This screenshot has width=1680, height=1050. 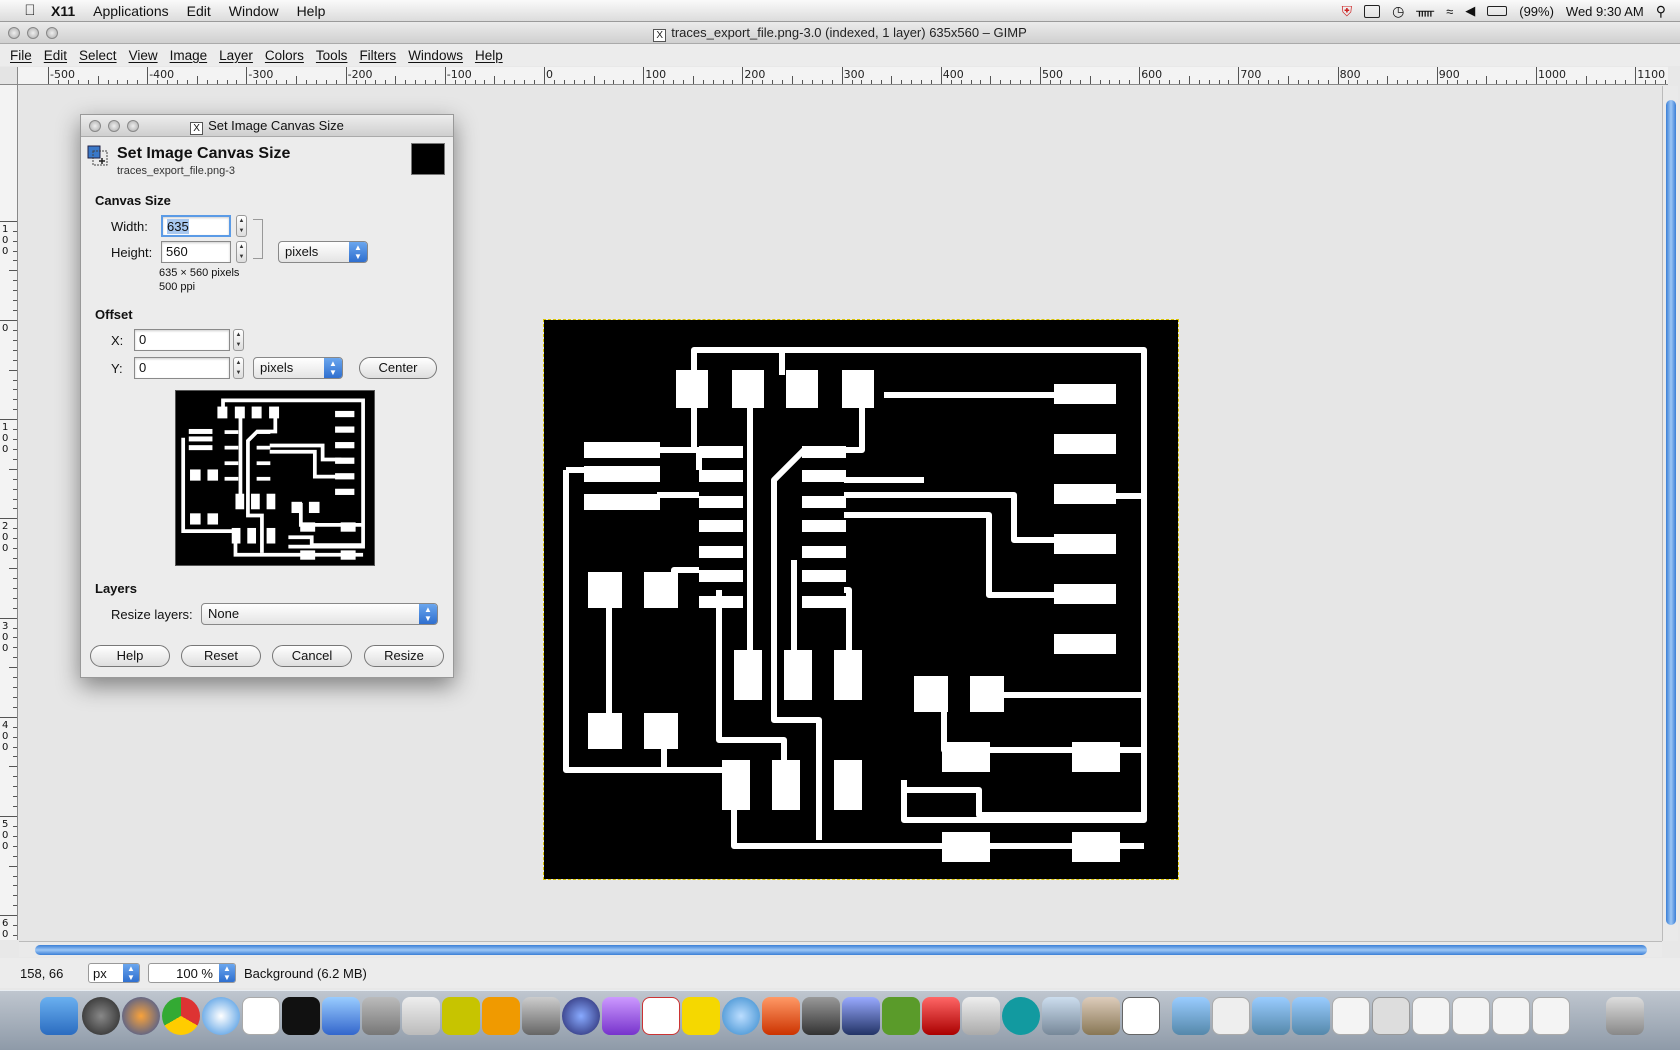 I want to click on menu-edit: Edit, so click(x=199, y=11).